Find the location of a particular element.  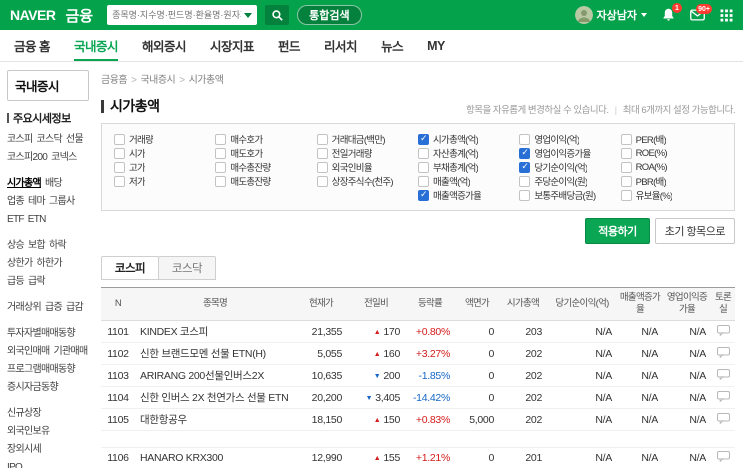

notifications-button: 1 is located at coordinates (672, 12).